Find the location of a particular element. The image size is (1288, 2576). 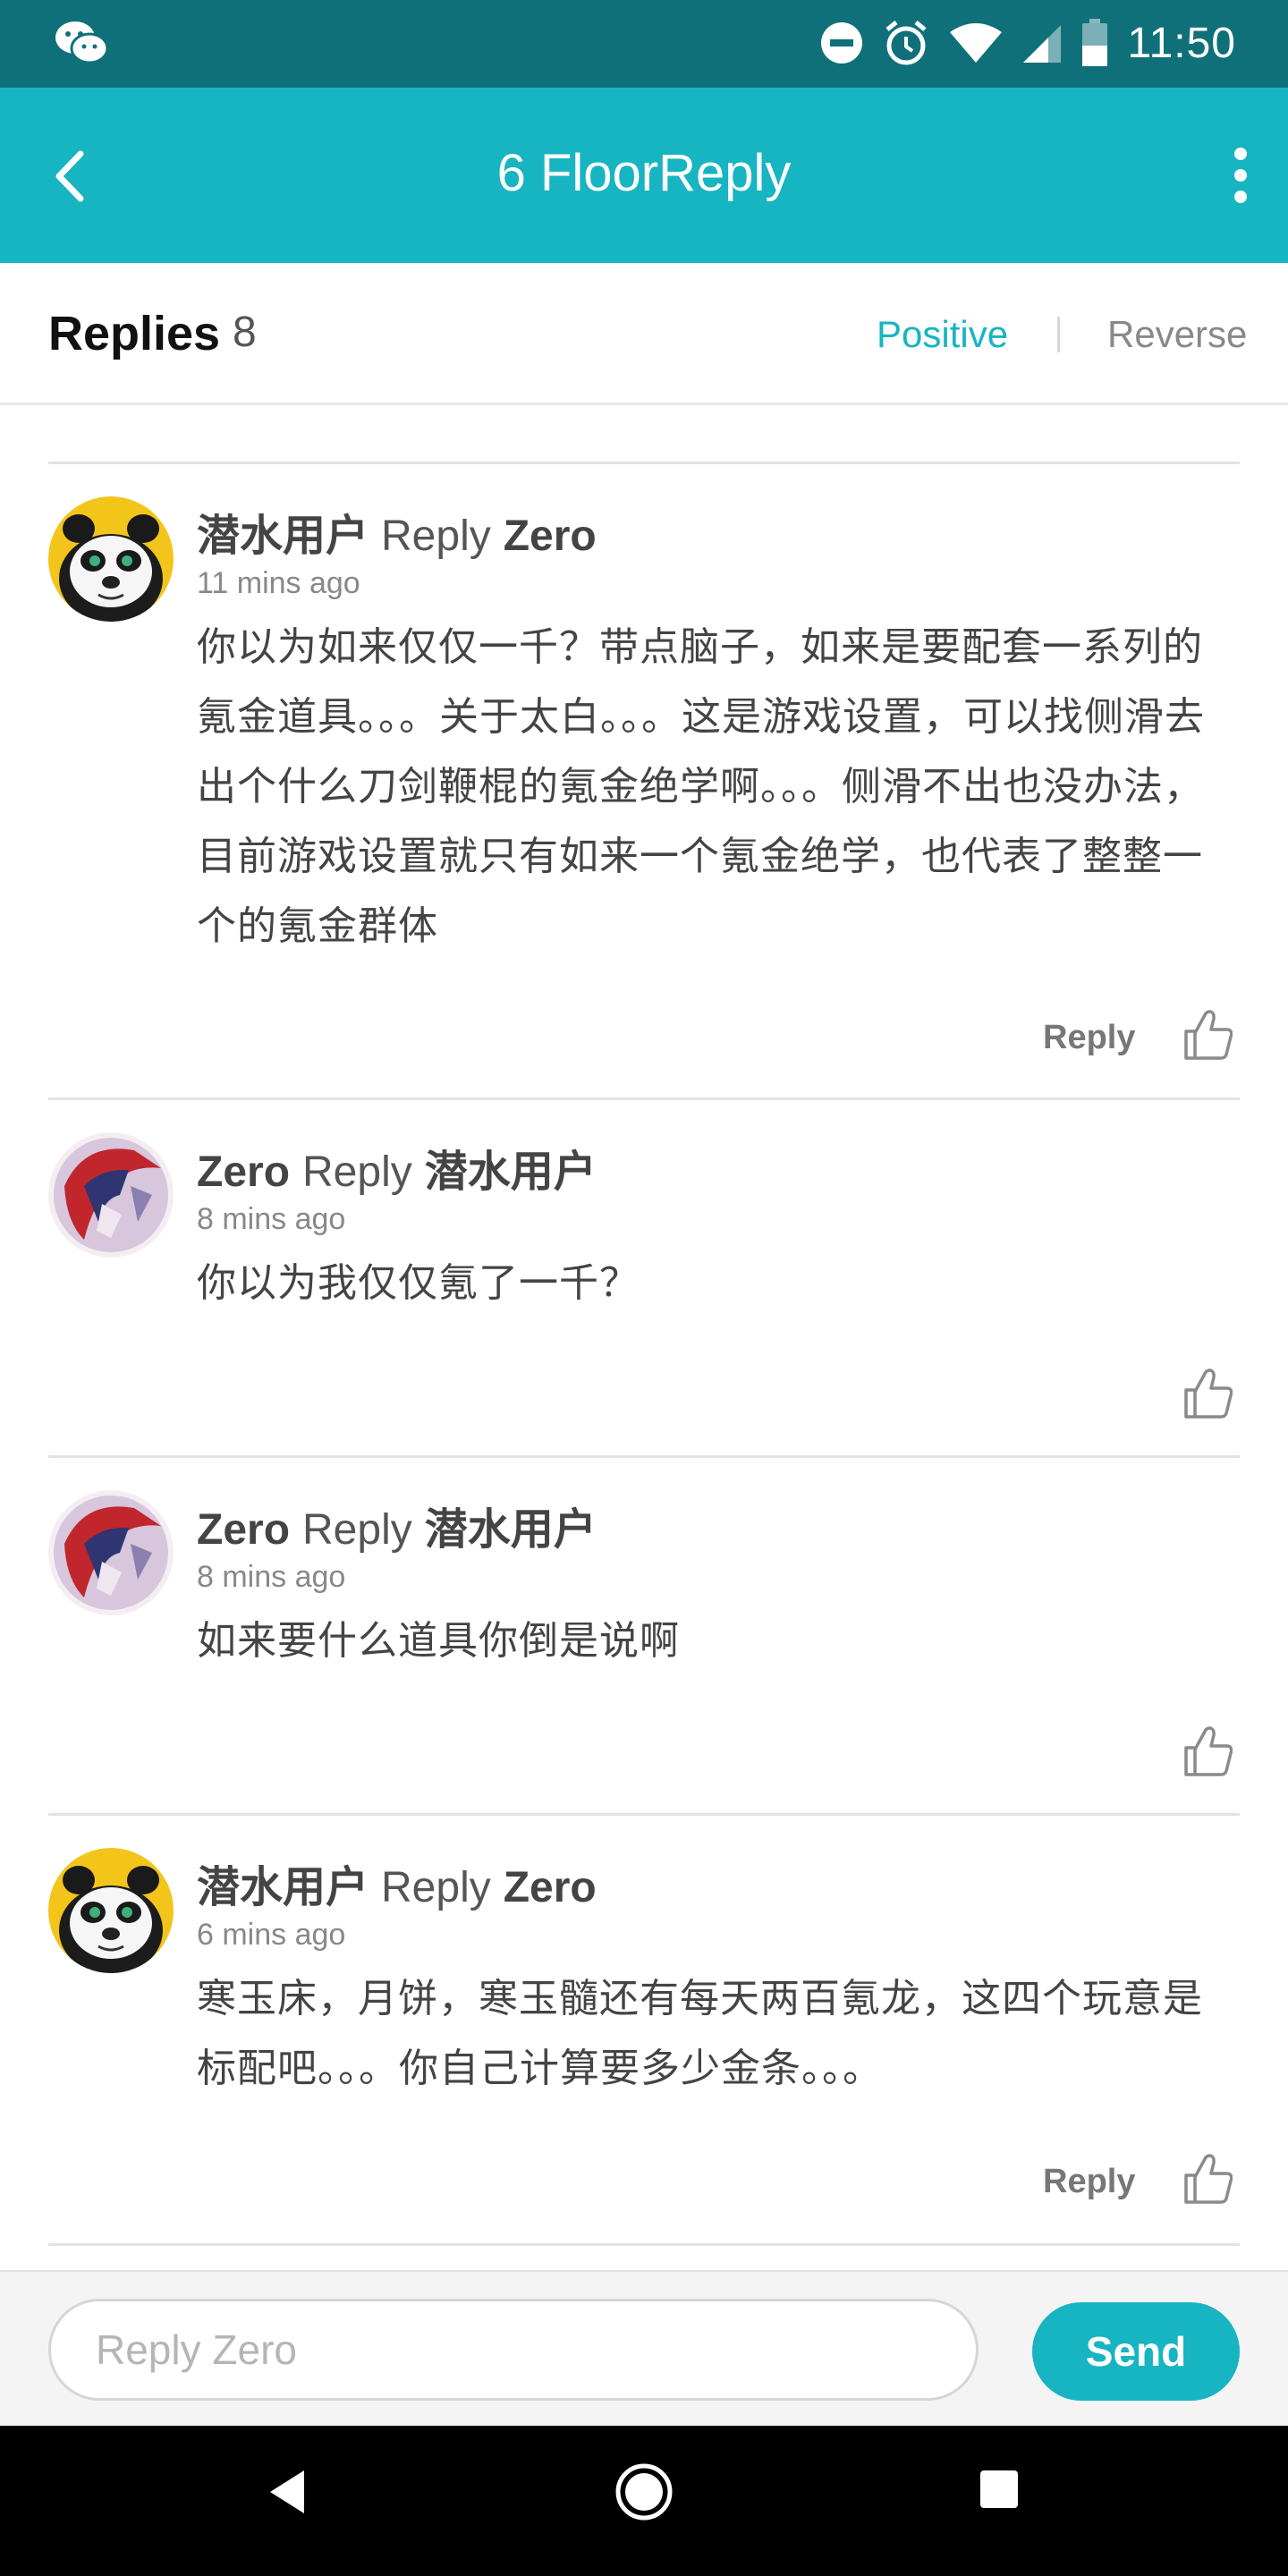

send-button: Send is located at coordinates (1136, 2351).